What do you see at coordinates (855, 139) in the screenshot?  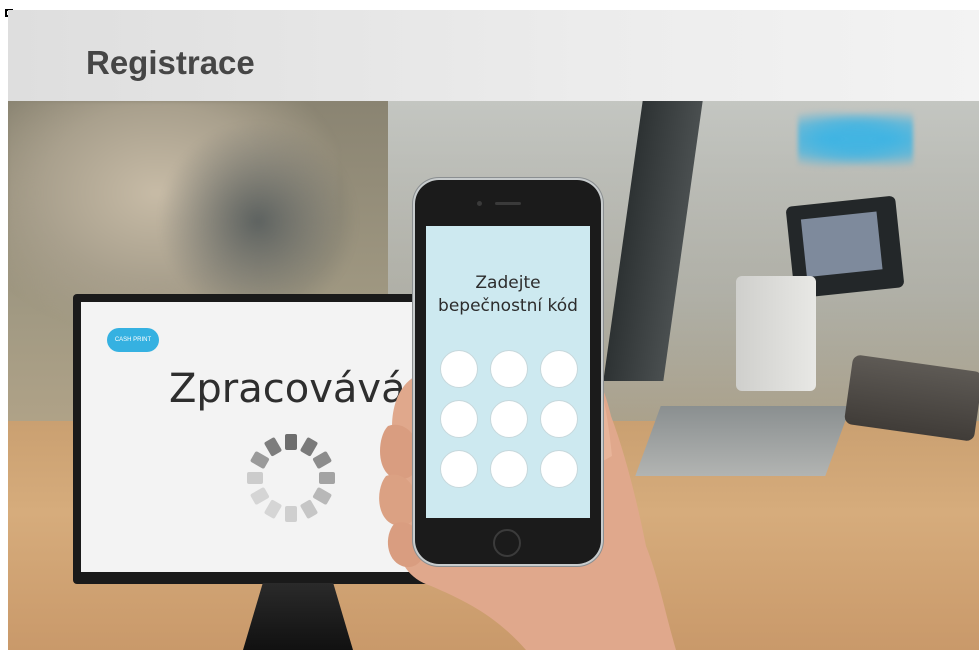 I see `background-logo` at bounding box center [855, 139].